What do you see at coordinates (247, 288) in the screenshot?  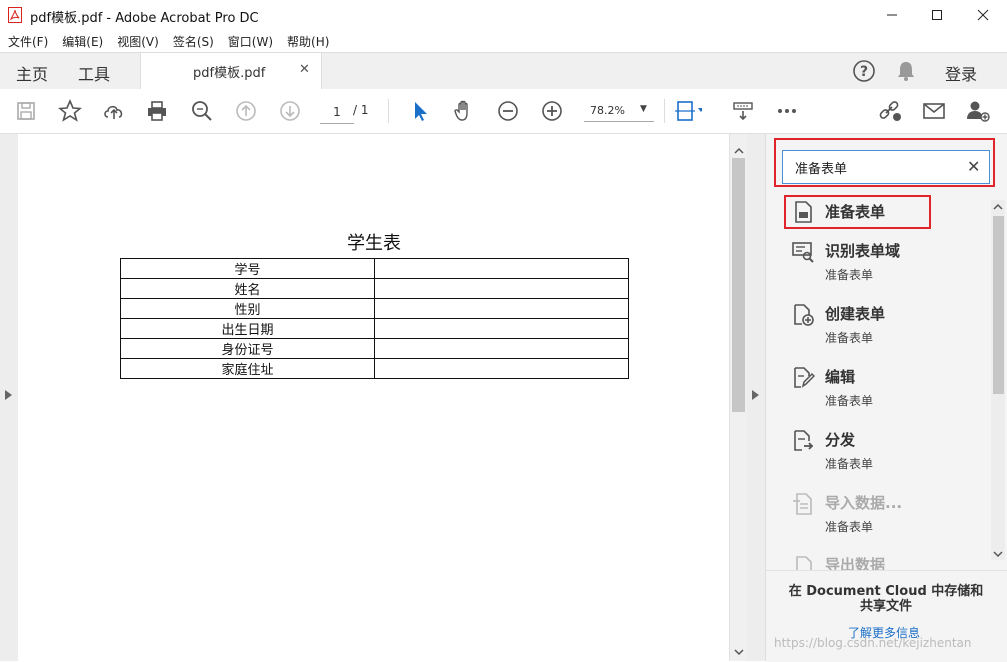 I see `row-label: 姓名` at bounding box center [247, 288].